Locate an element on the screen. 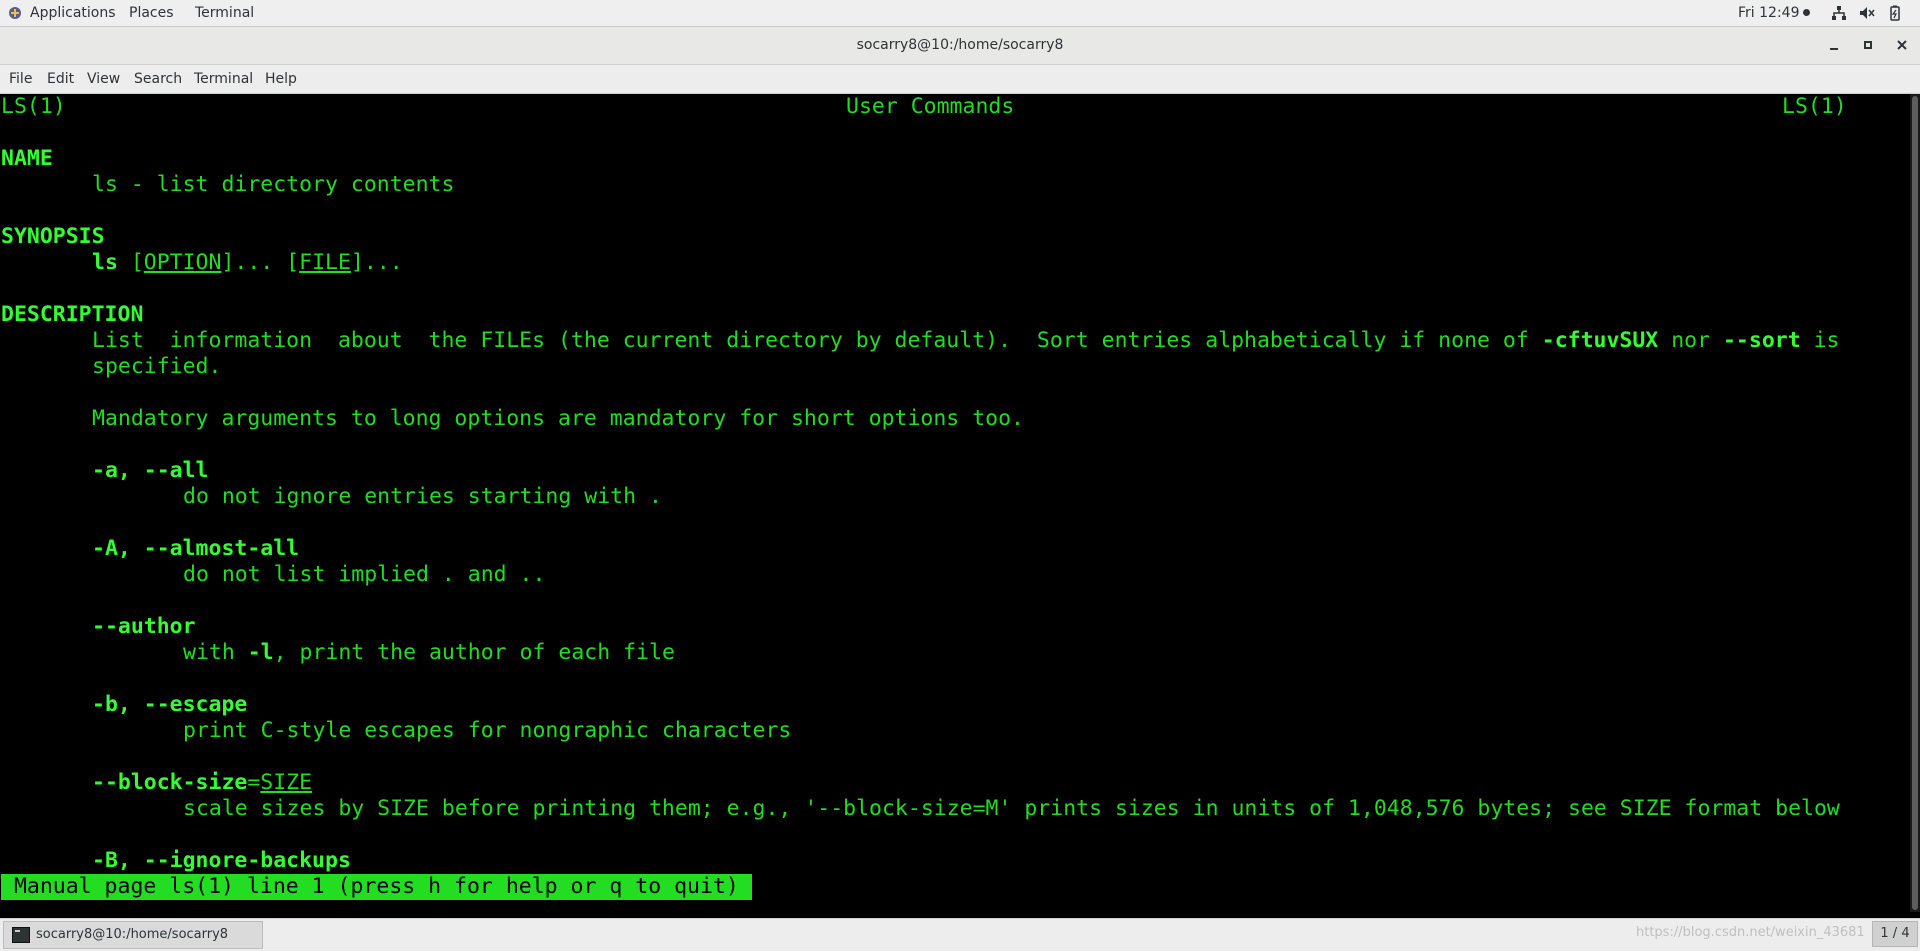 The width and height of the screenshot is (1920, 951). volume-icon is located at coordinates (1867, 13).